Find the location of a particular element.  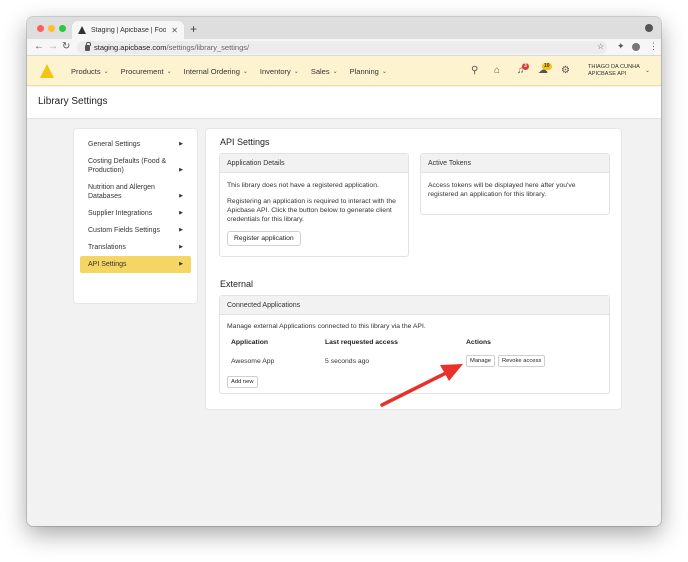

browser-menu-icon: ⋮ is located at coordinates (653, 46).